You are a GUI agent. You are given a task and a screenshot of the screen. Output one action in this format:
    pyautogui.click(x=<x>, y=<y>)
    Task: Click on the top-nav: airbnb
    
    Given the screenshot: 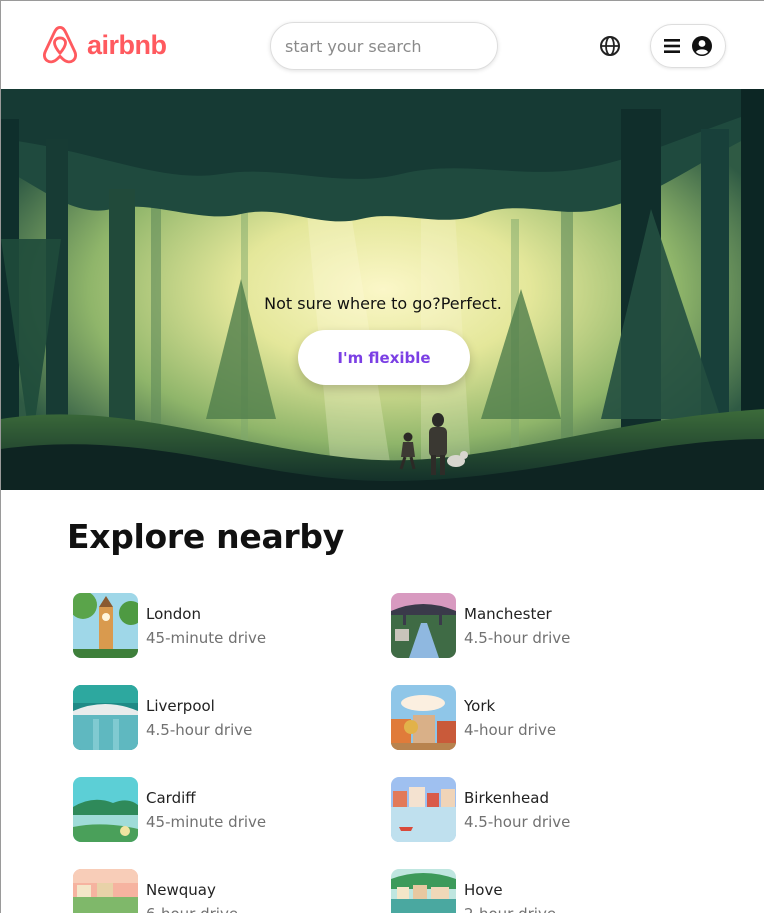 What is the action you would take?
    pyautogui.click(x=382, y=45)
    